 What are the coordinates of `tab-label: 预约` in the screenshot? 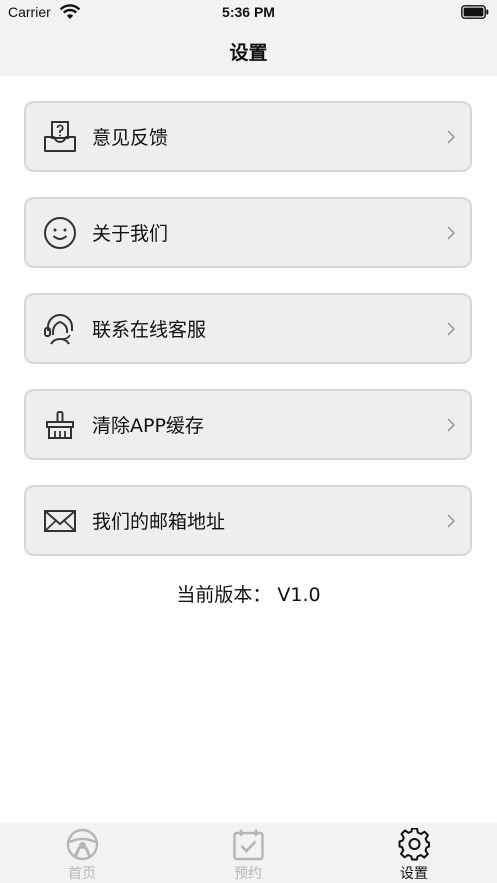 It's located at (248, 874).